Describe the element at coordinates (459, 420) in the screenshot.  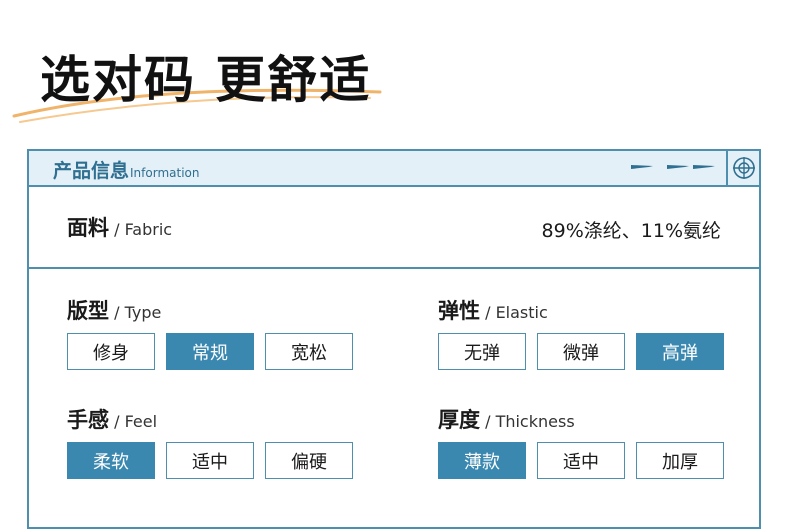
I see `thickness-label-zh: 厚度` at that location.